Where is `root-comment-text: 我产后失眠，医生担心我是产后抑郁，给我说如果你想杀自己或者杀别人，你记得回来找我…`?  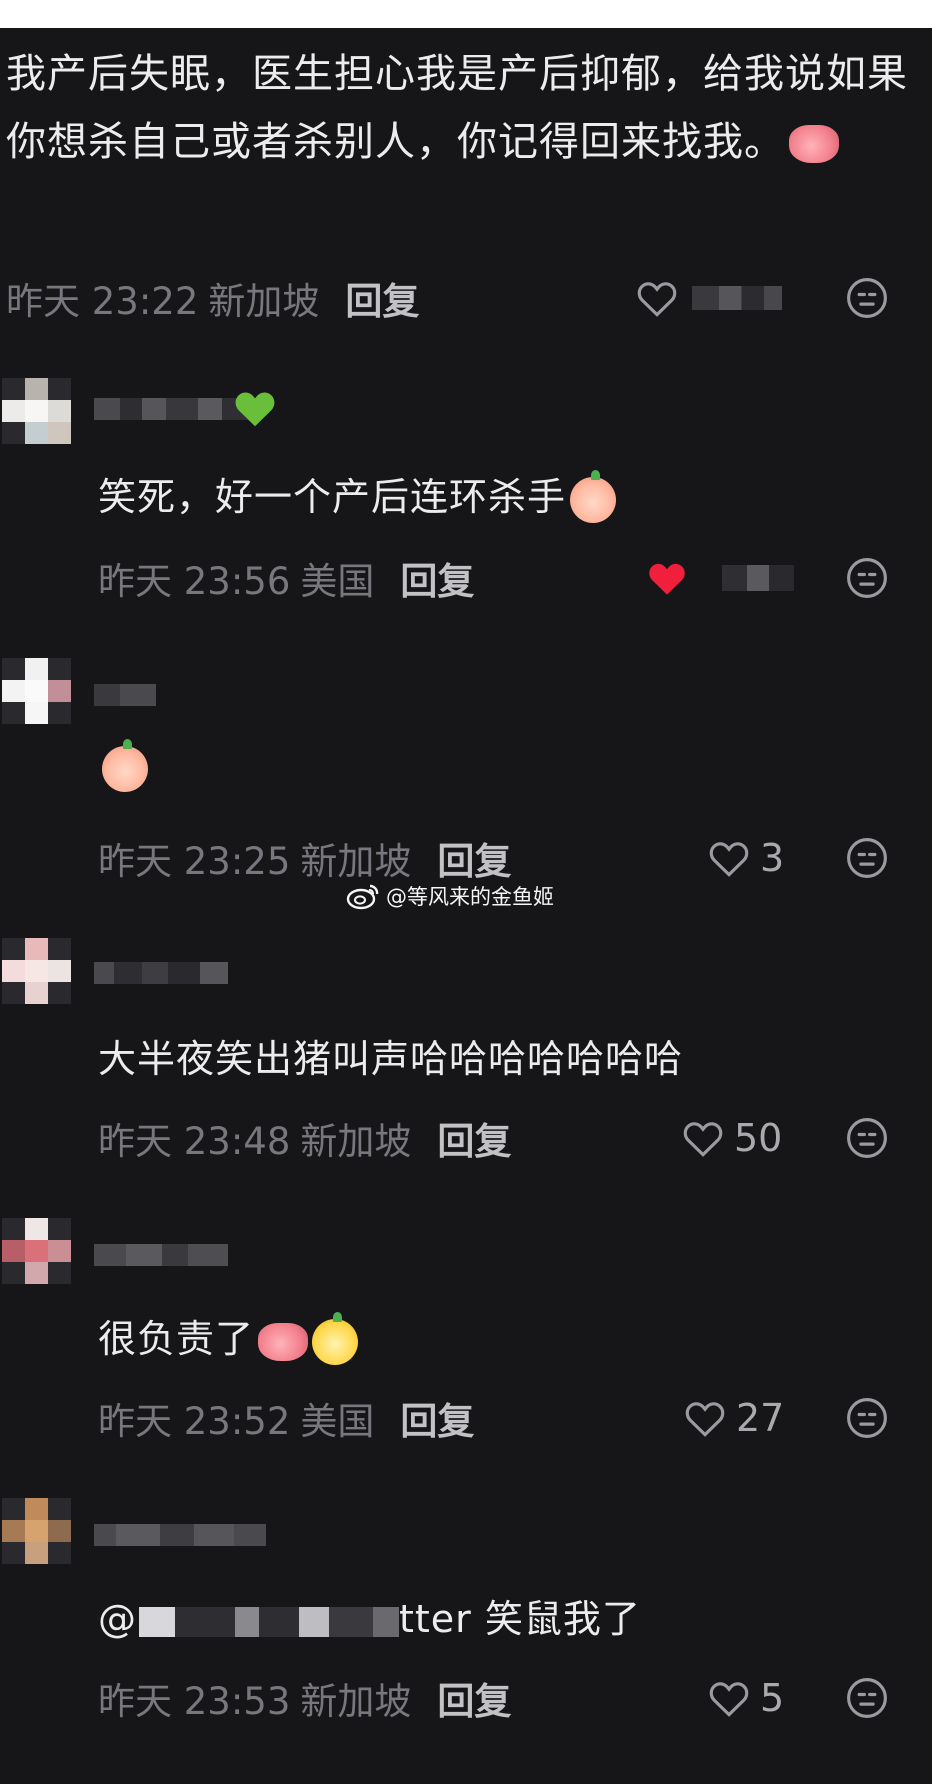 root-comment-text: 我产后失眠，医生担心我是产后抑郁，给我说如果你想杀自己或者杀别人，你记得回来找我… is located at coordinates (461, 108).